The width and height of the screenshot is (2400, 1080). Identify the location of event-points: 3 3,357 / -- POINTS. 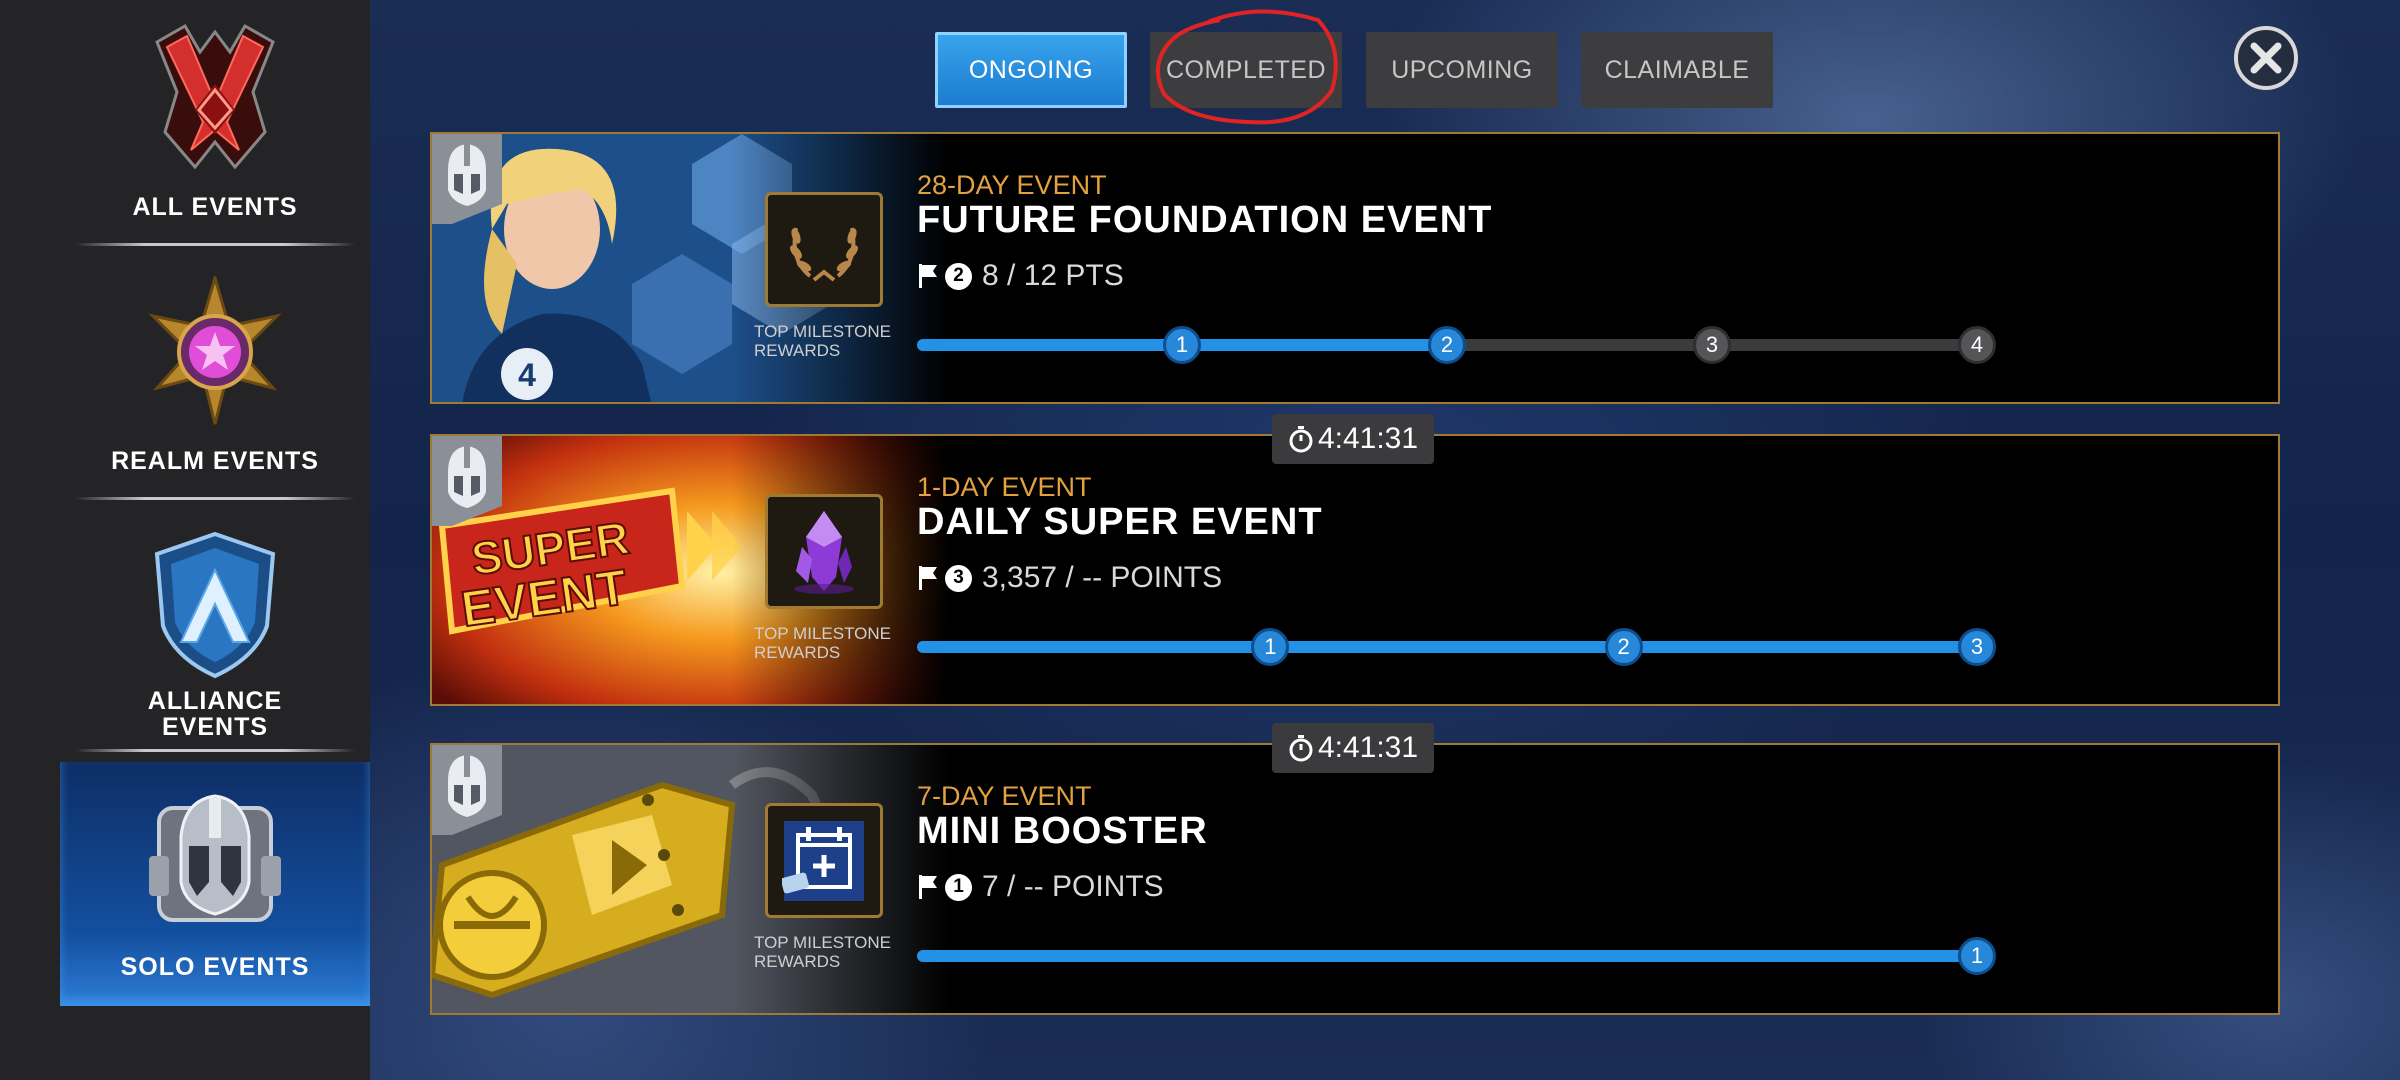
(1069, 578).